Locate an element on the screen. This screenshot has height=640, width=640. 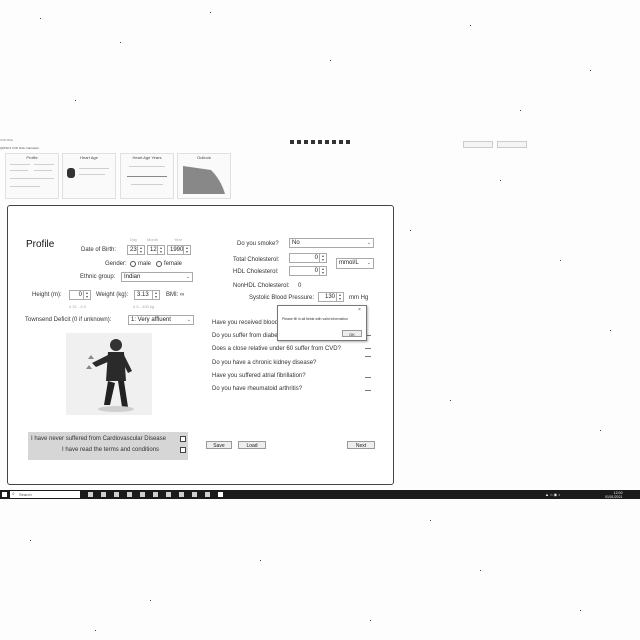
clock: 12:00 01/01/2021 is located at coordinates (614, 495).